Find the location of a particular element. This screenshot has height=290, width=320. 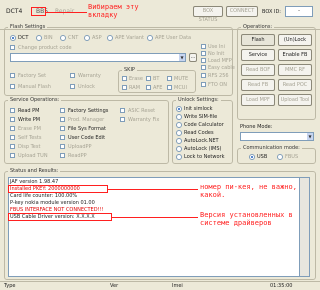

service-button: Service is located at coordinates (258, 55).